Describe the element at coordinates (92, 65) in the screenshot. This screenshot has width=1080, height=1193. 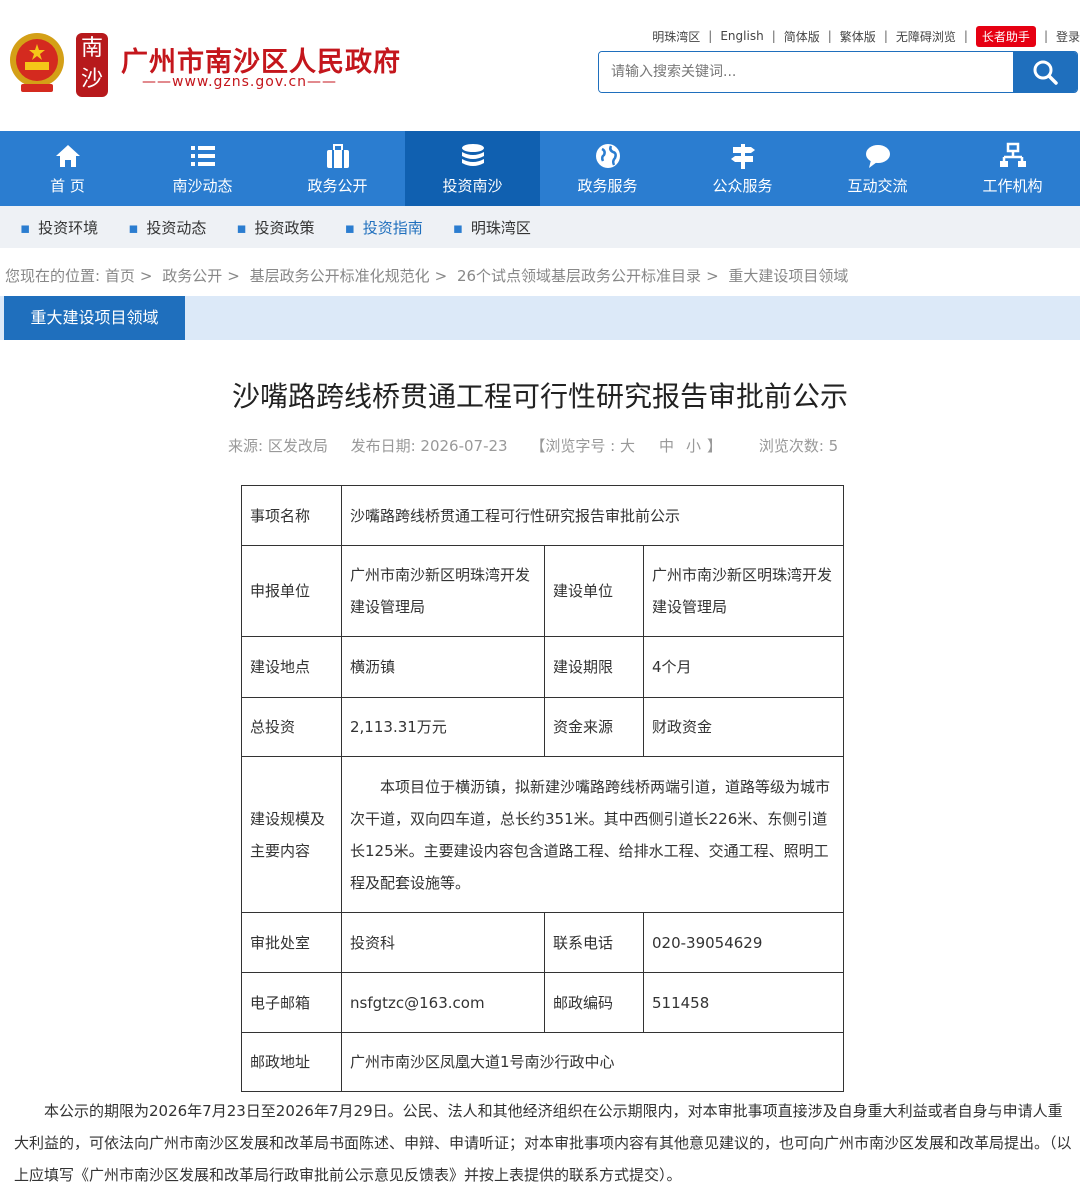
I see `nansha-seal-logo: 南 沙` at that location.